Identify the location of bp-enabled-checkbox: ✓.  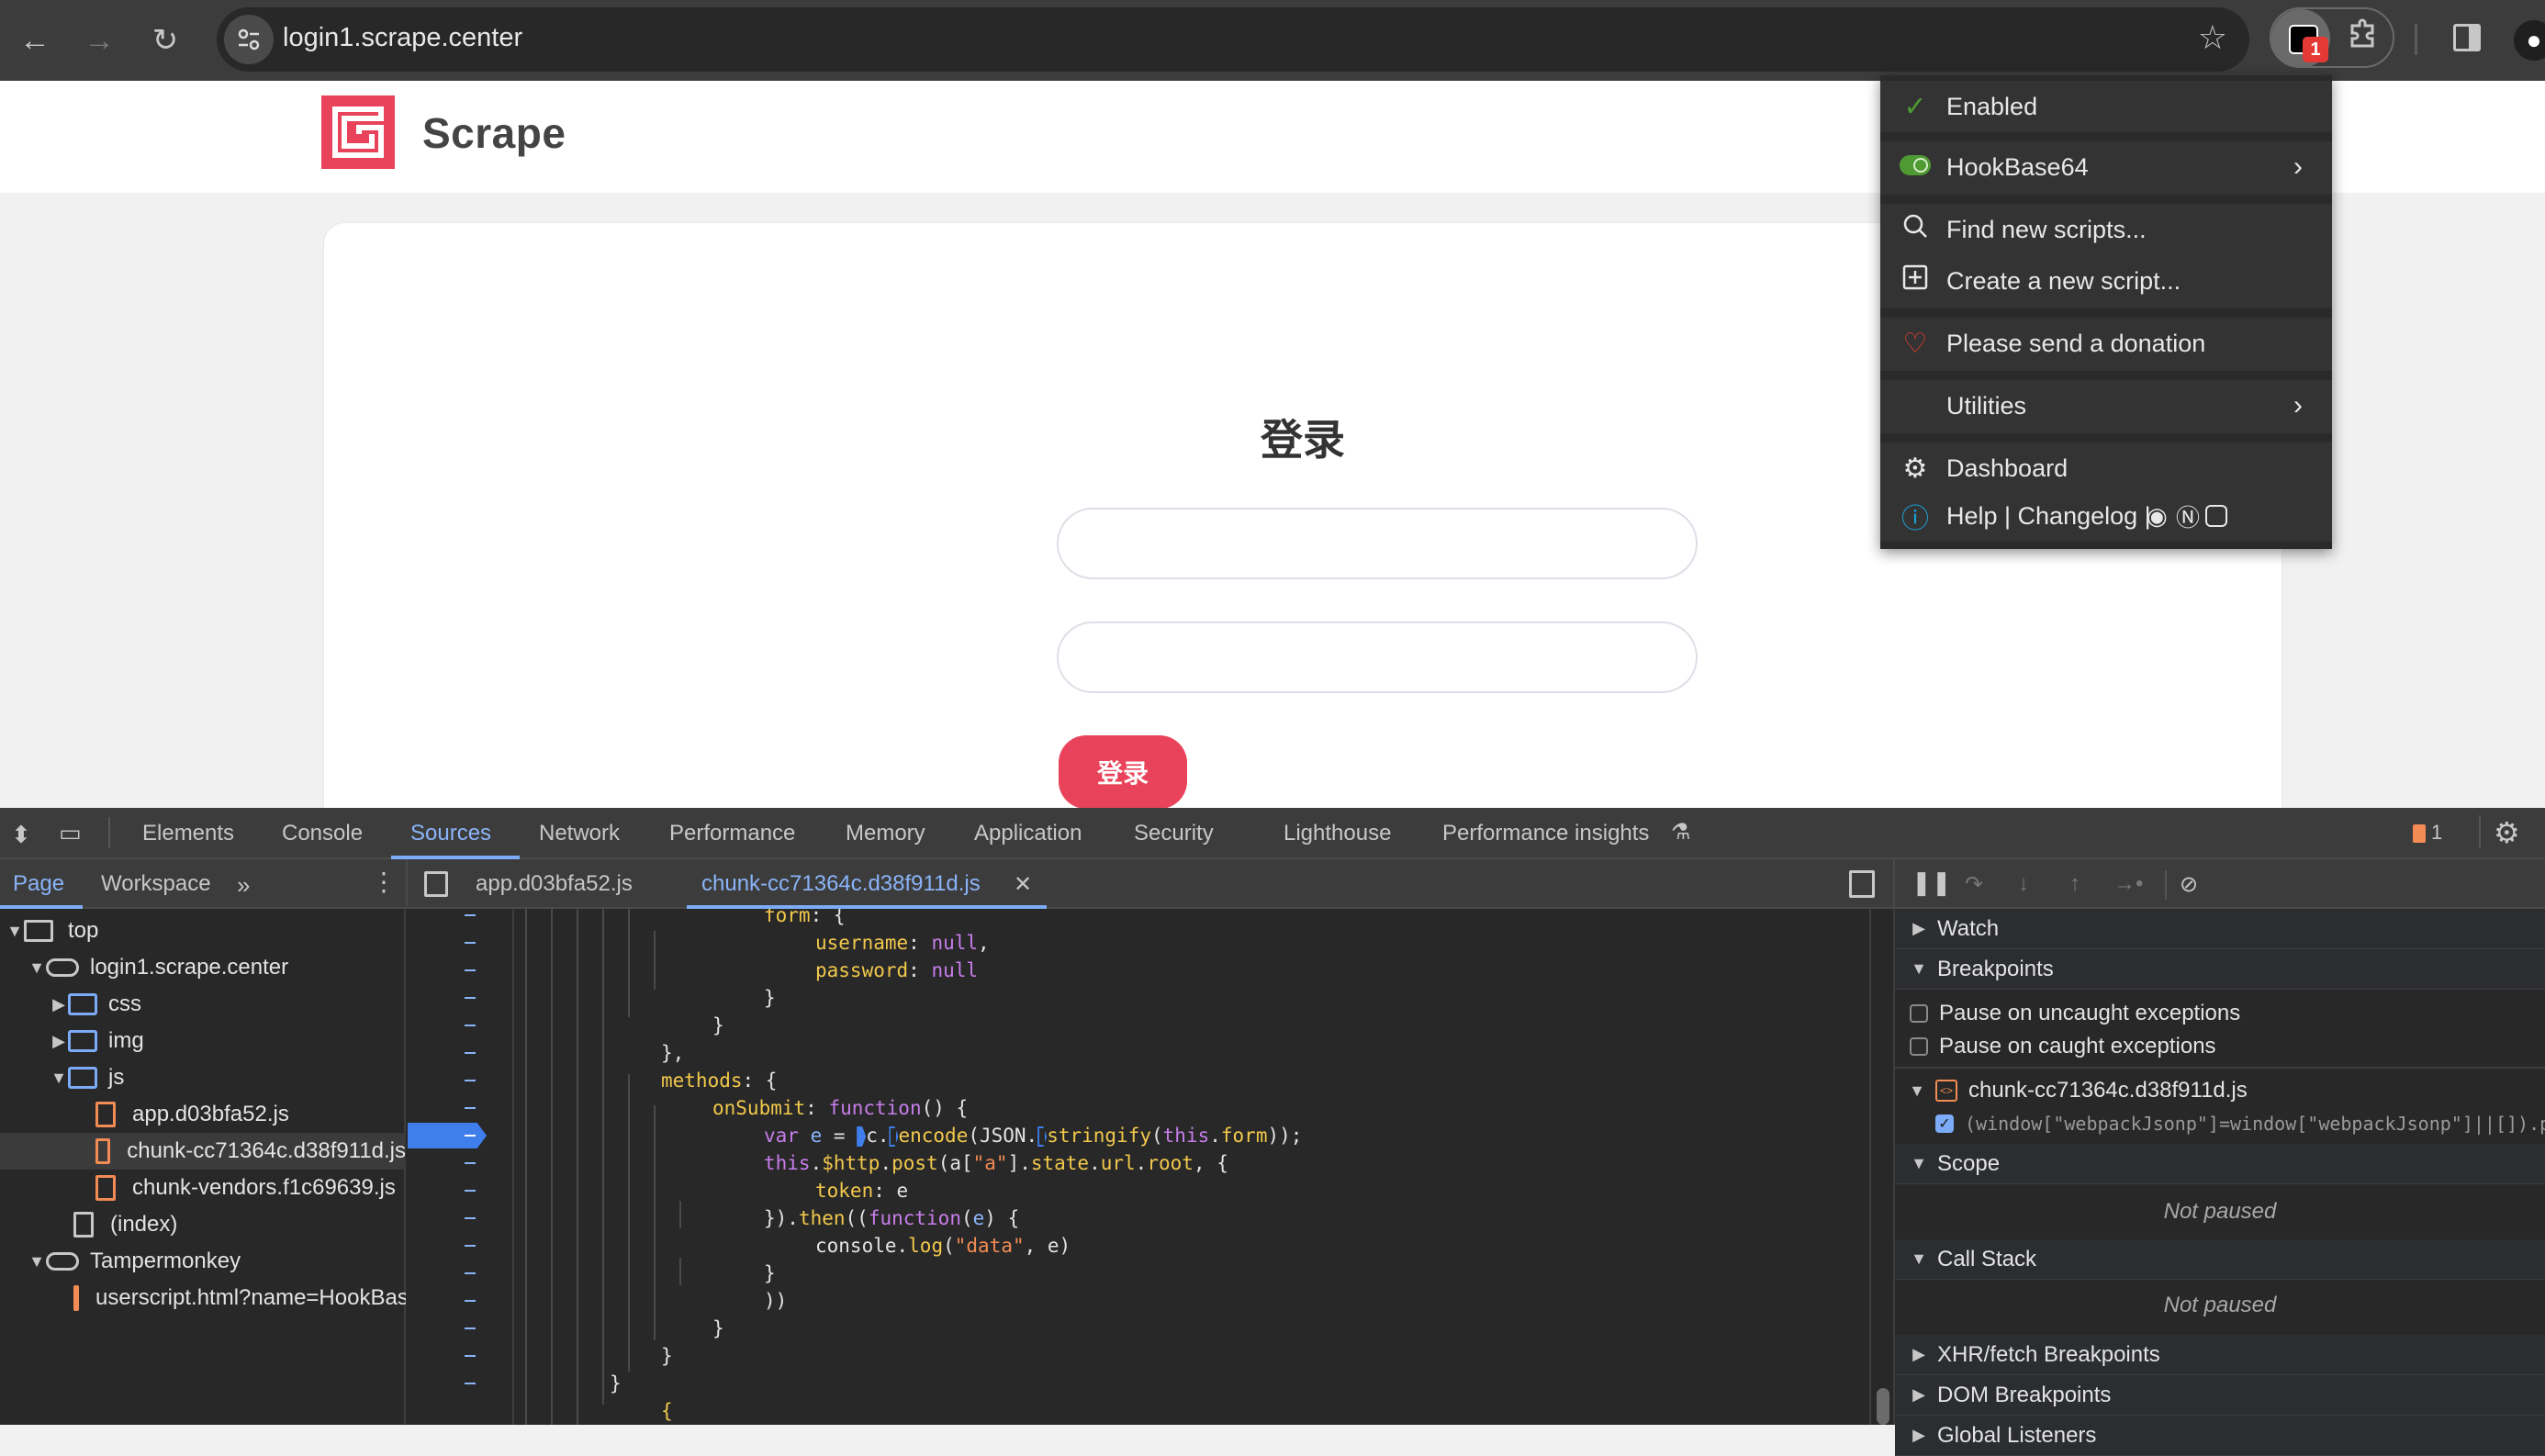
(1945, 1123).